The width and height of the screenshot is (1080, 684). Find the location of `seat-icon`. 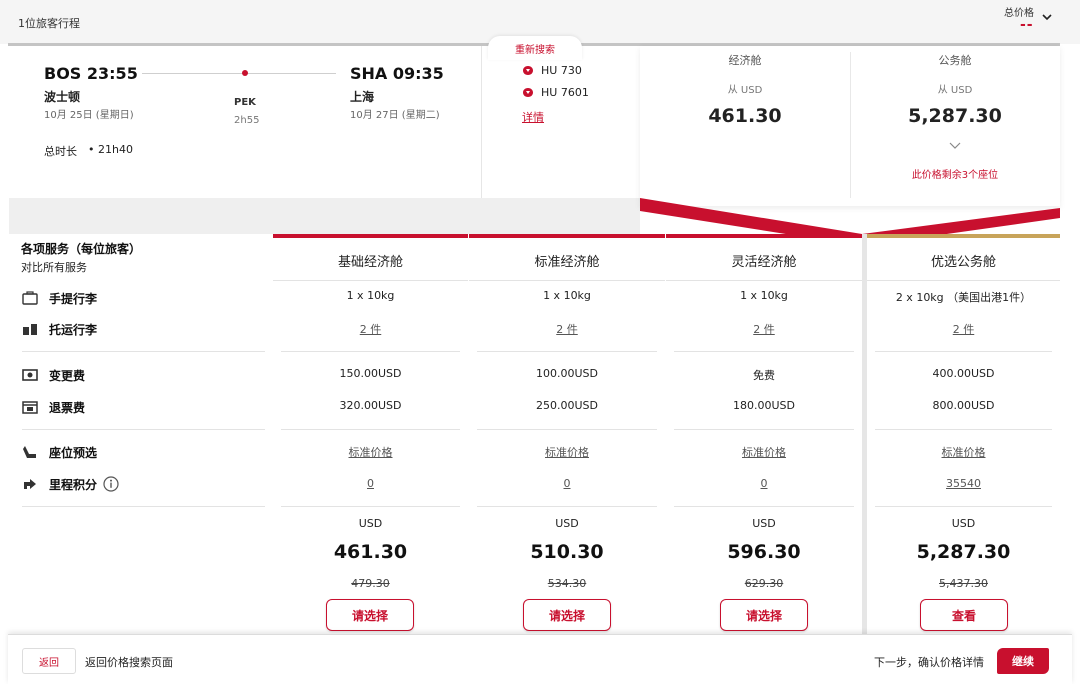

seat-icon is located at coordinates (29, 452).